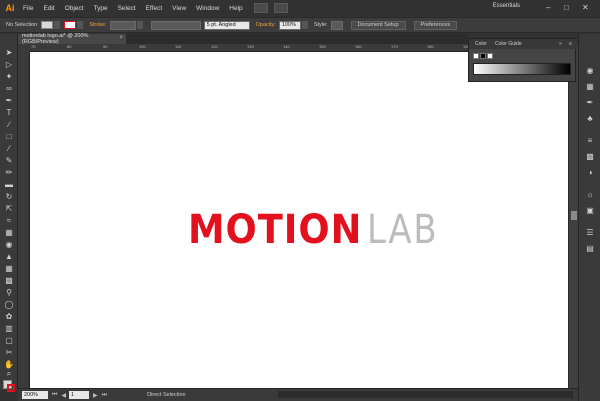 The height and width of the screenshot is (401, 600). I want to click on layers-panel-icon: ☰, so click(590, 232).